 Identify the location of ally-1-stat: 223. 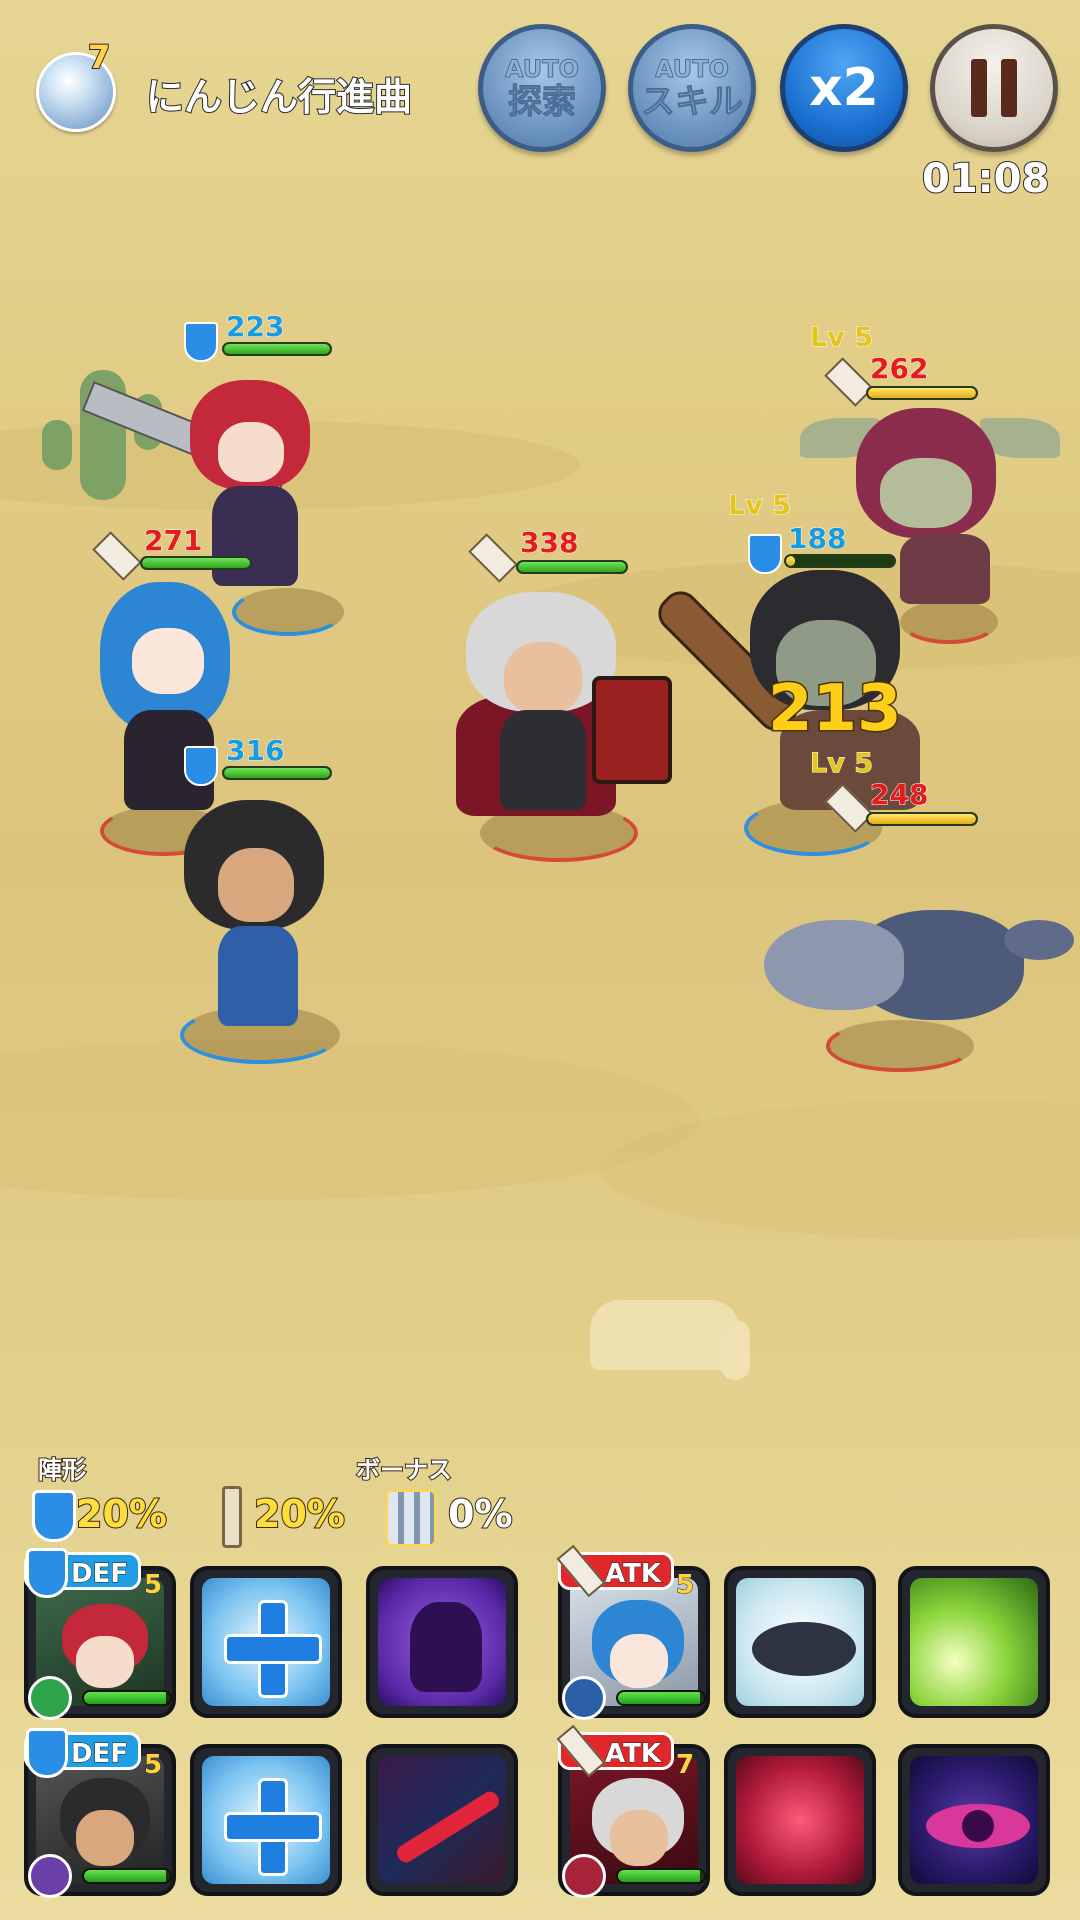
(255, 327).